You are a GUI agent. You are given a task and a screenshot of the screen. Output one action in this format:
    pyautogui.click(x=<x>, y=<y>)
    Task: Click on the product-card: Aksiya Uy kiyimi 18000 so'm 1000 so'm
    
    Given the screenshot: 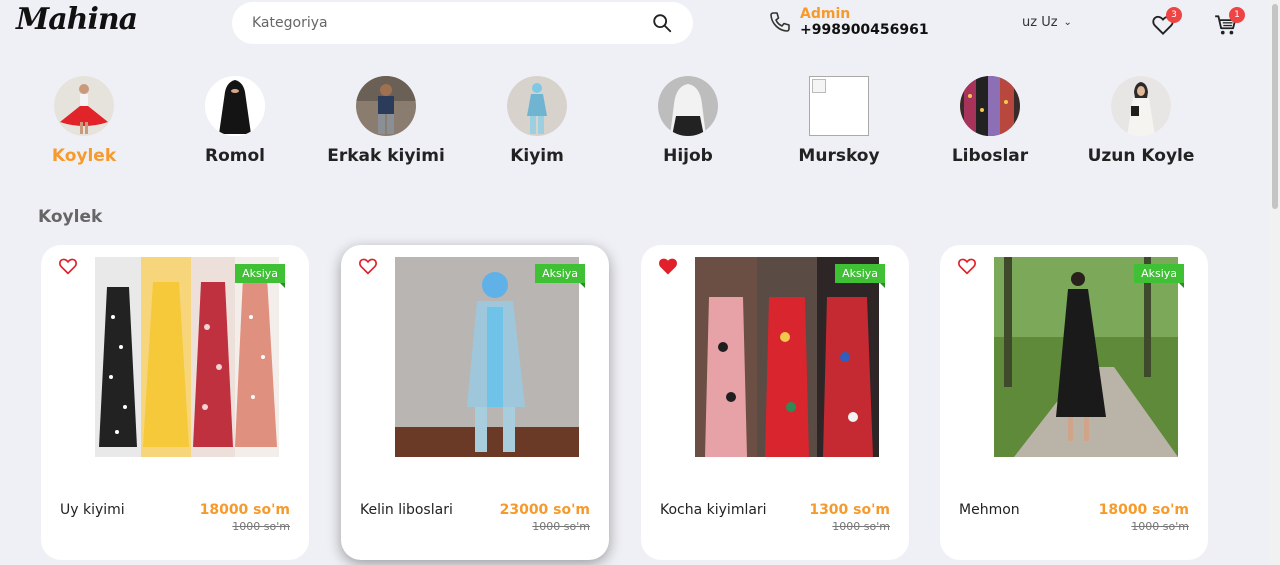 What is the action you would take?
    pyautogui.click(x=175, y=402)
    